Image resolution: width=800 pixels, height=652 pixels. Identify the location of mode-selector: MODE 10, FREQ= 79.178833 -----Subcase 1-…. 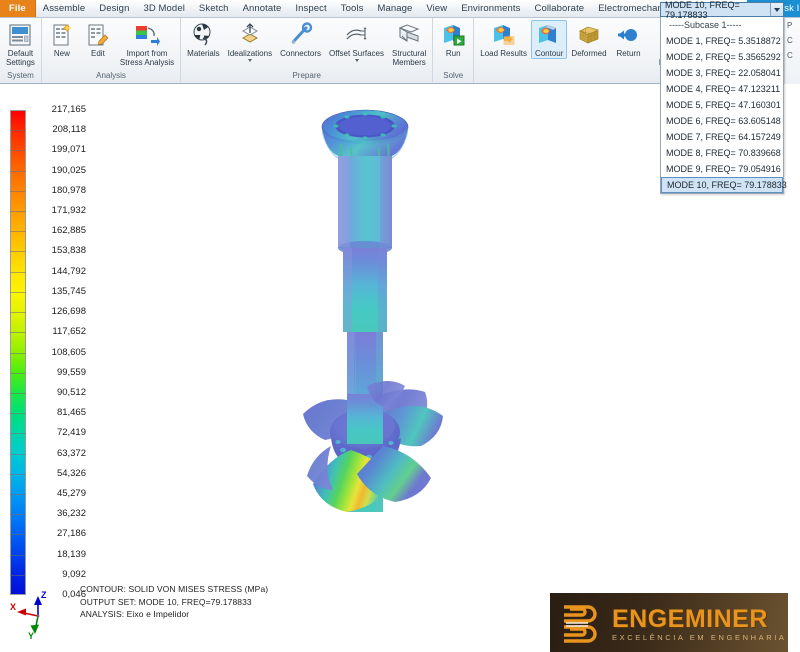
(723, 97).